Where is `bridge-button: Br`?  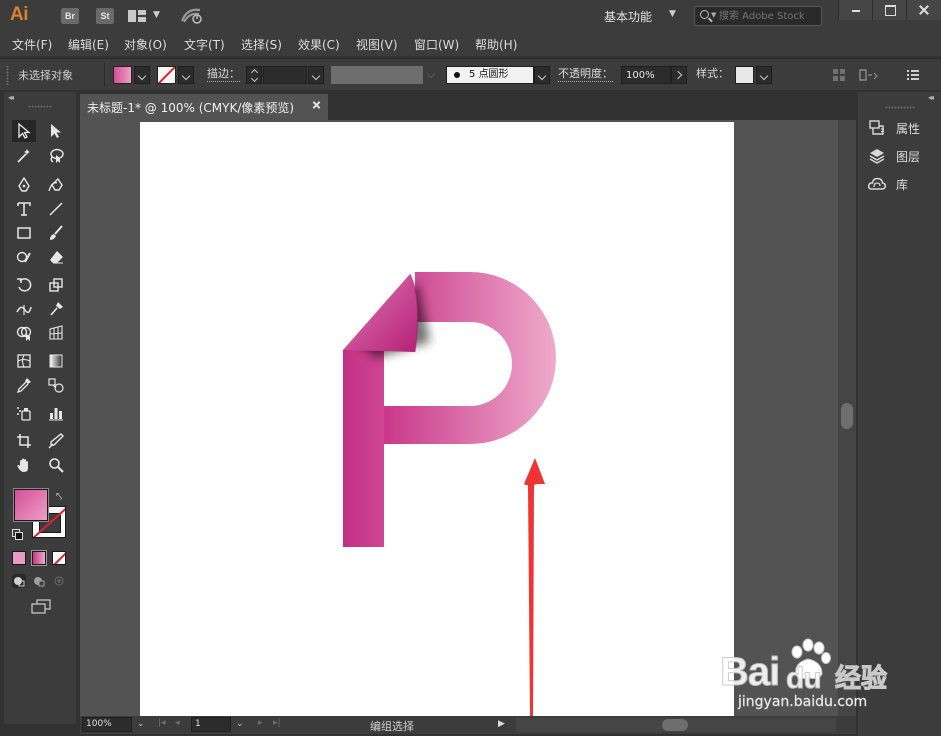
bridge-button: Br is located at coordinates (70, 16).